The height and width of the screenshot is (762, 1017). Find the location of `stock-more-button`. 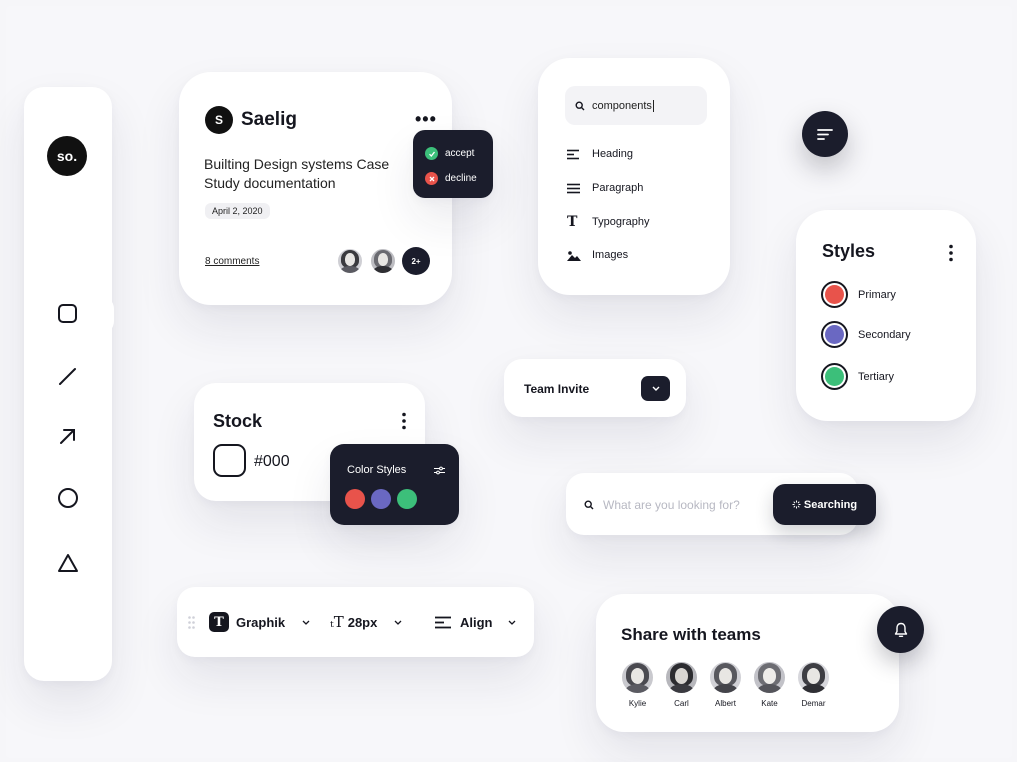

stock-more-button is located at coordinates (404, 421).